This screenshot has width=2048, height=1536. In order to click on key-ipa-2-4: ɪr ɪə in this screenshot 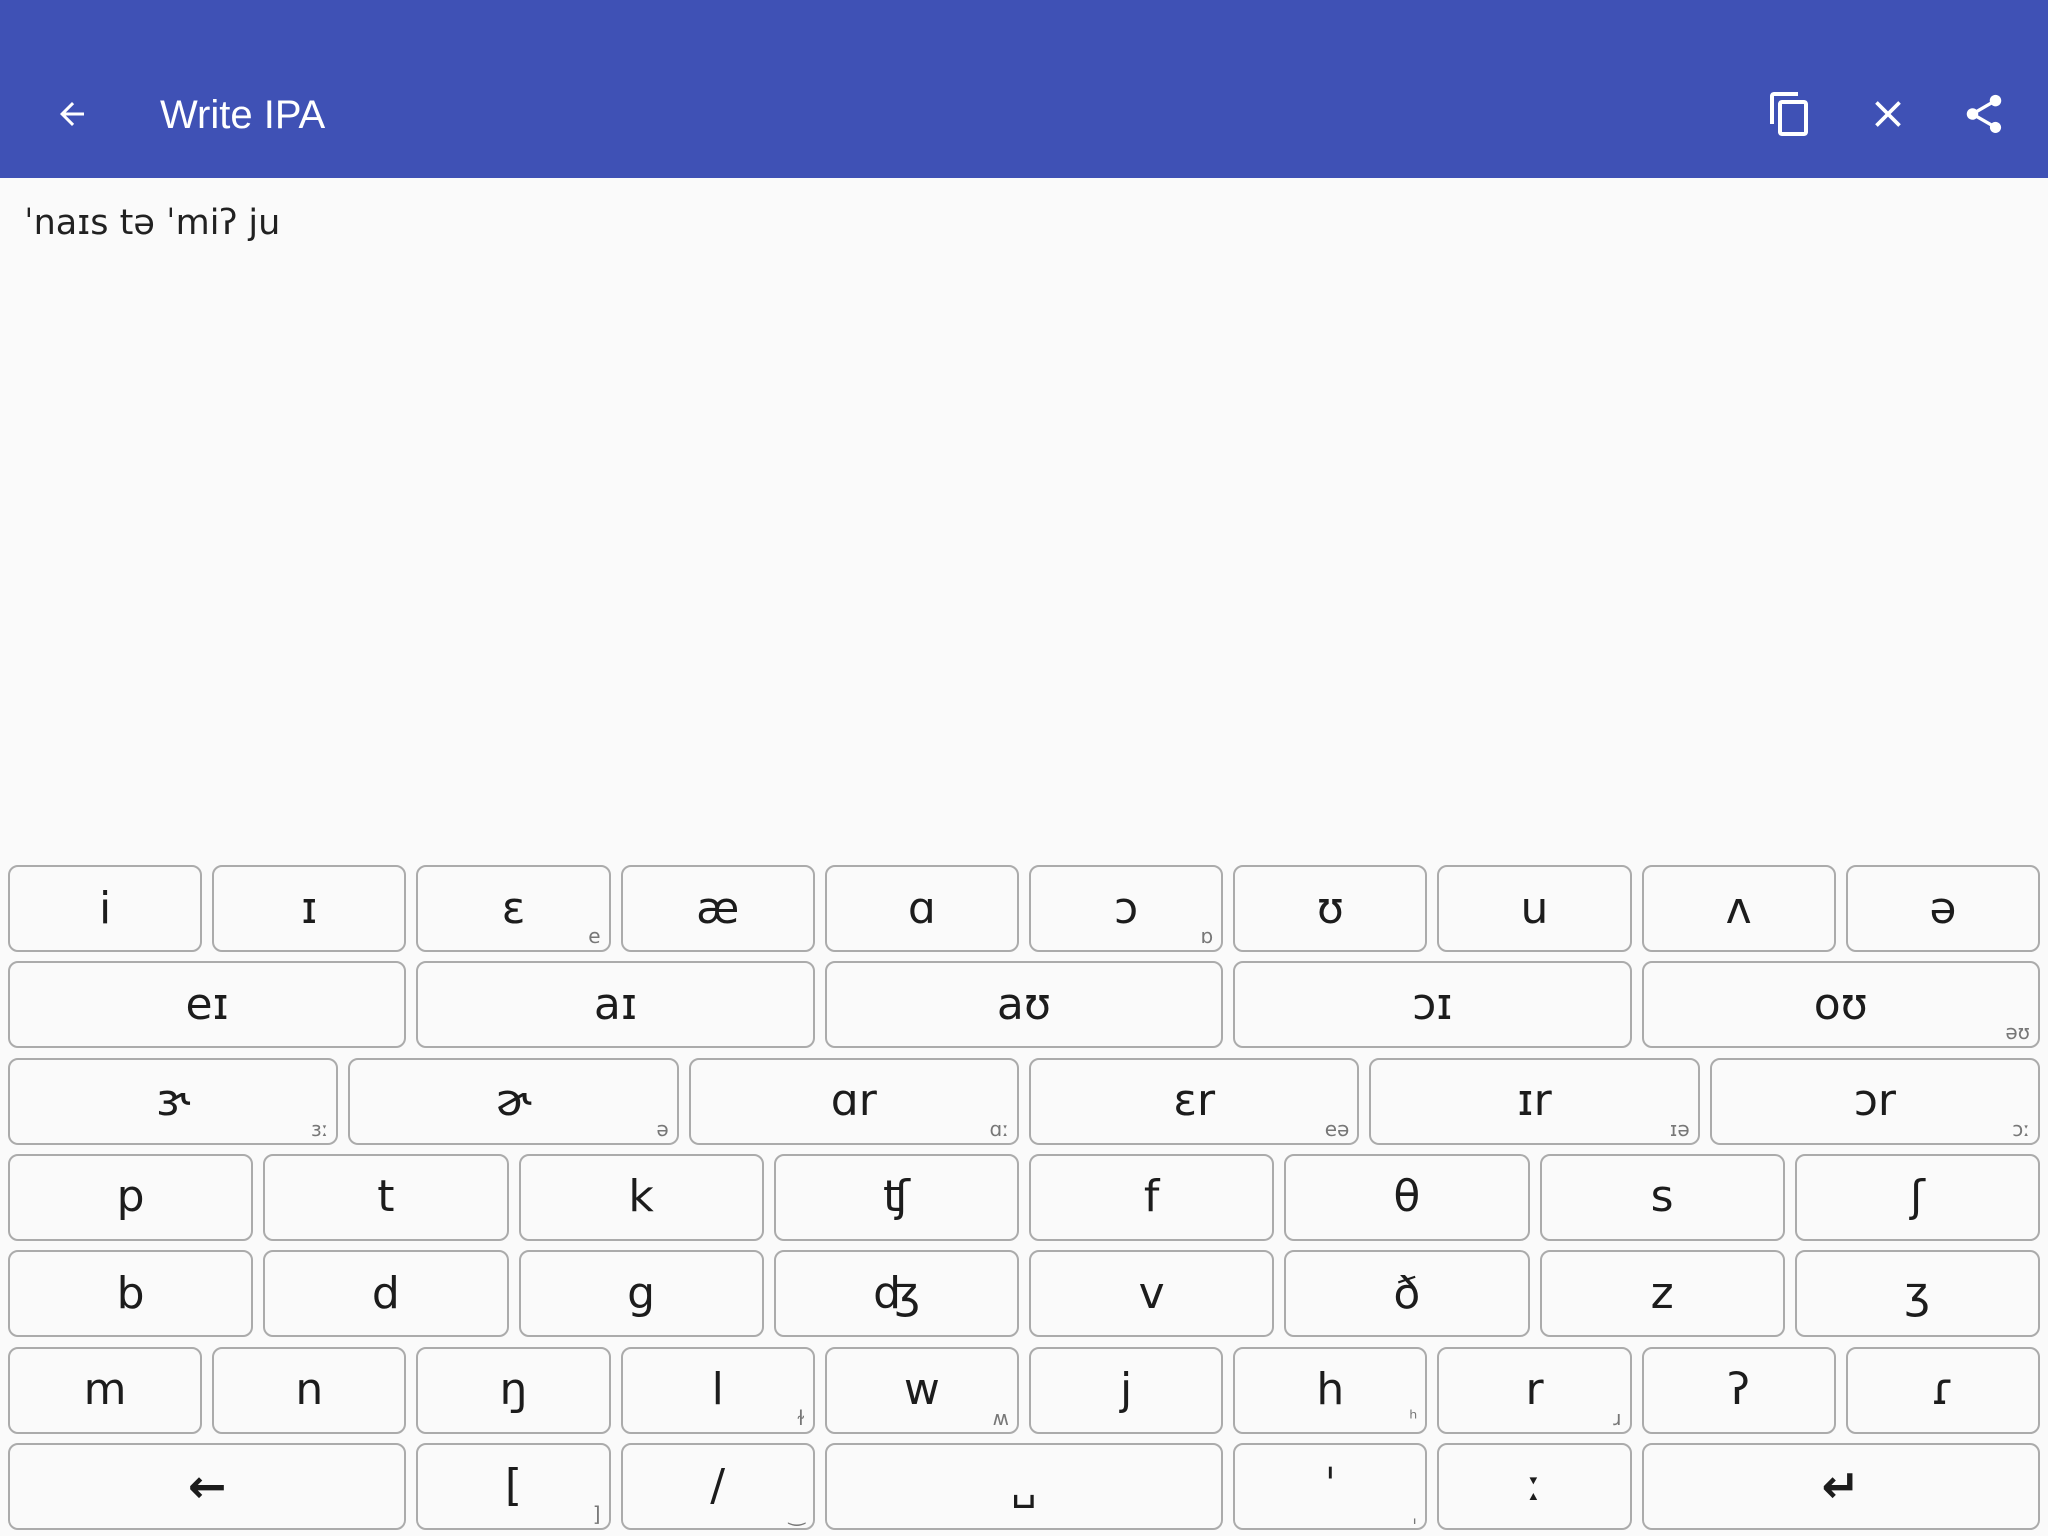, I will do `click(1534, 1101)`.